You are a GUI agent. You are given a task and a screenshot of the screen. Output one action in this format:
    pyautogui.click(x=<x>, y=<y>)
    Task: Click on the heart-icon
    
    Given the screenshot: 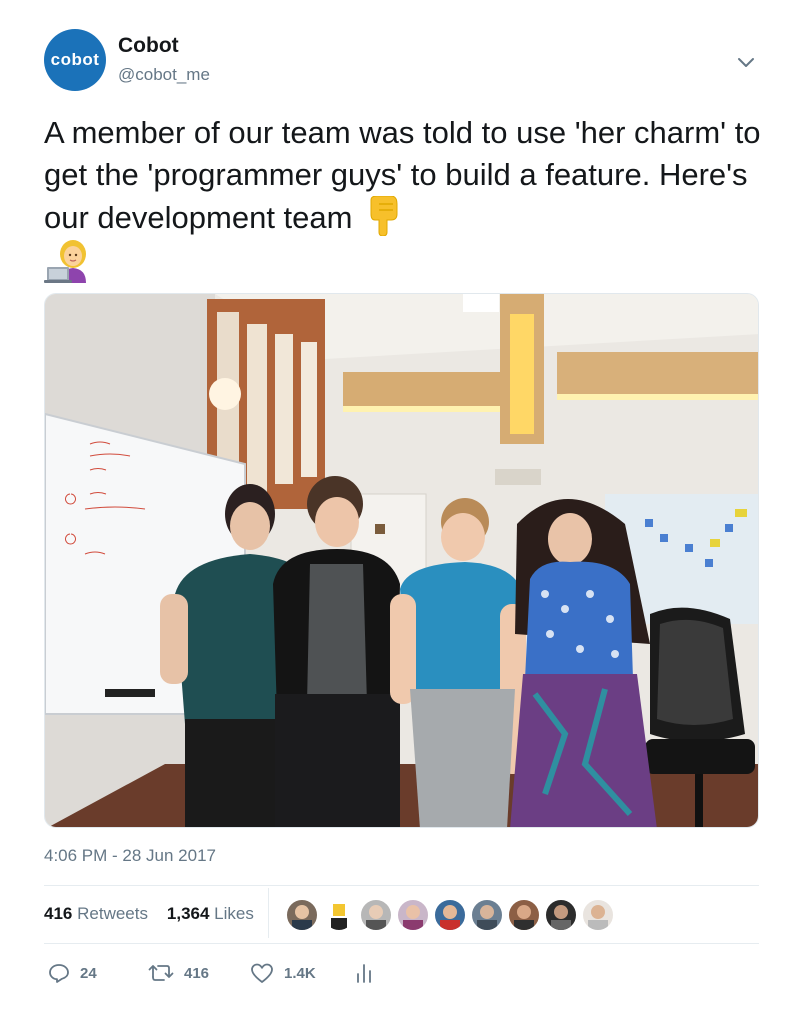 What is the action you would take?
    pyautogui.click(x=262, y=973)
    